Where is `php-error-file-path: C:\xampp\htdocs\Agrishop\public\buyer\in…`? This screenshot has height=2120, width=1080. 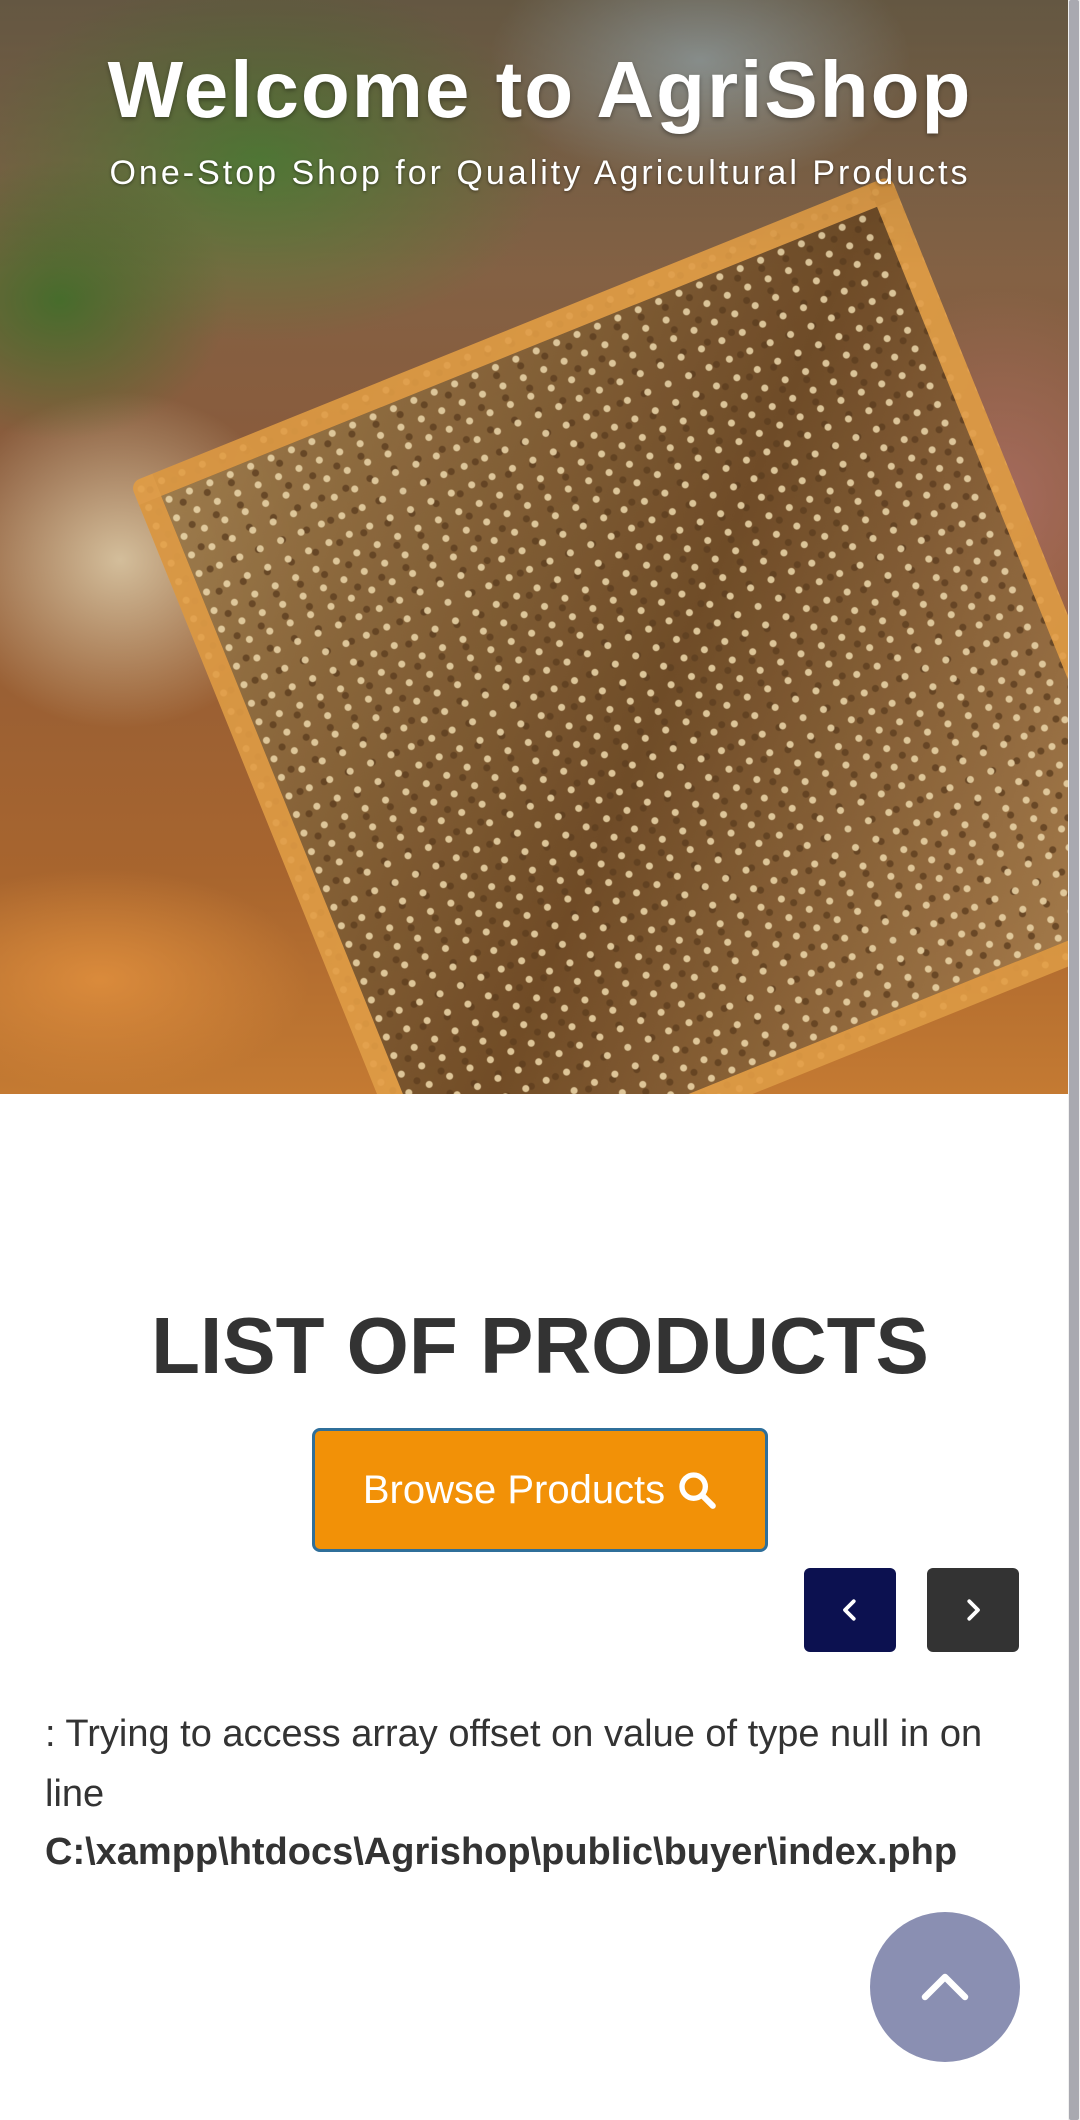 php-error-file-path: C:\xampp\htdocs\Agrishop\public\buyer\in… is located at coordinates (501, 1852).